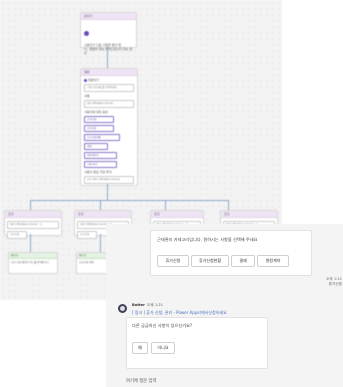 The width and height of the screenshot is (343, 387). Describe the element at coordinates (138, 305) in the screenshot. I see `bot-name: Botter` at that location.